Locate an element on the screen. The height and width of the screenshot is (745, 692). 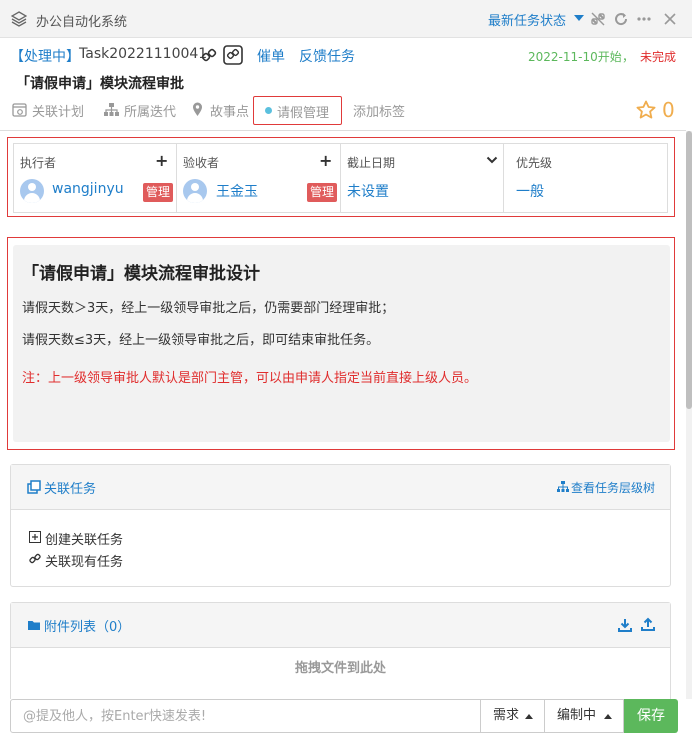
link-existing-task-label: 关联现有任务 is located at coordinates (84, 562).